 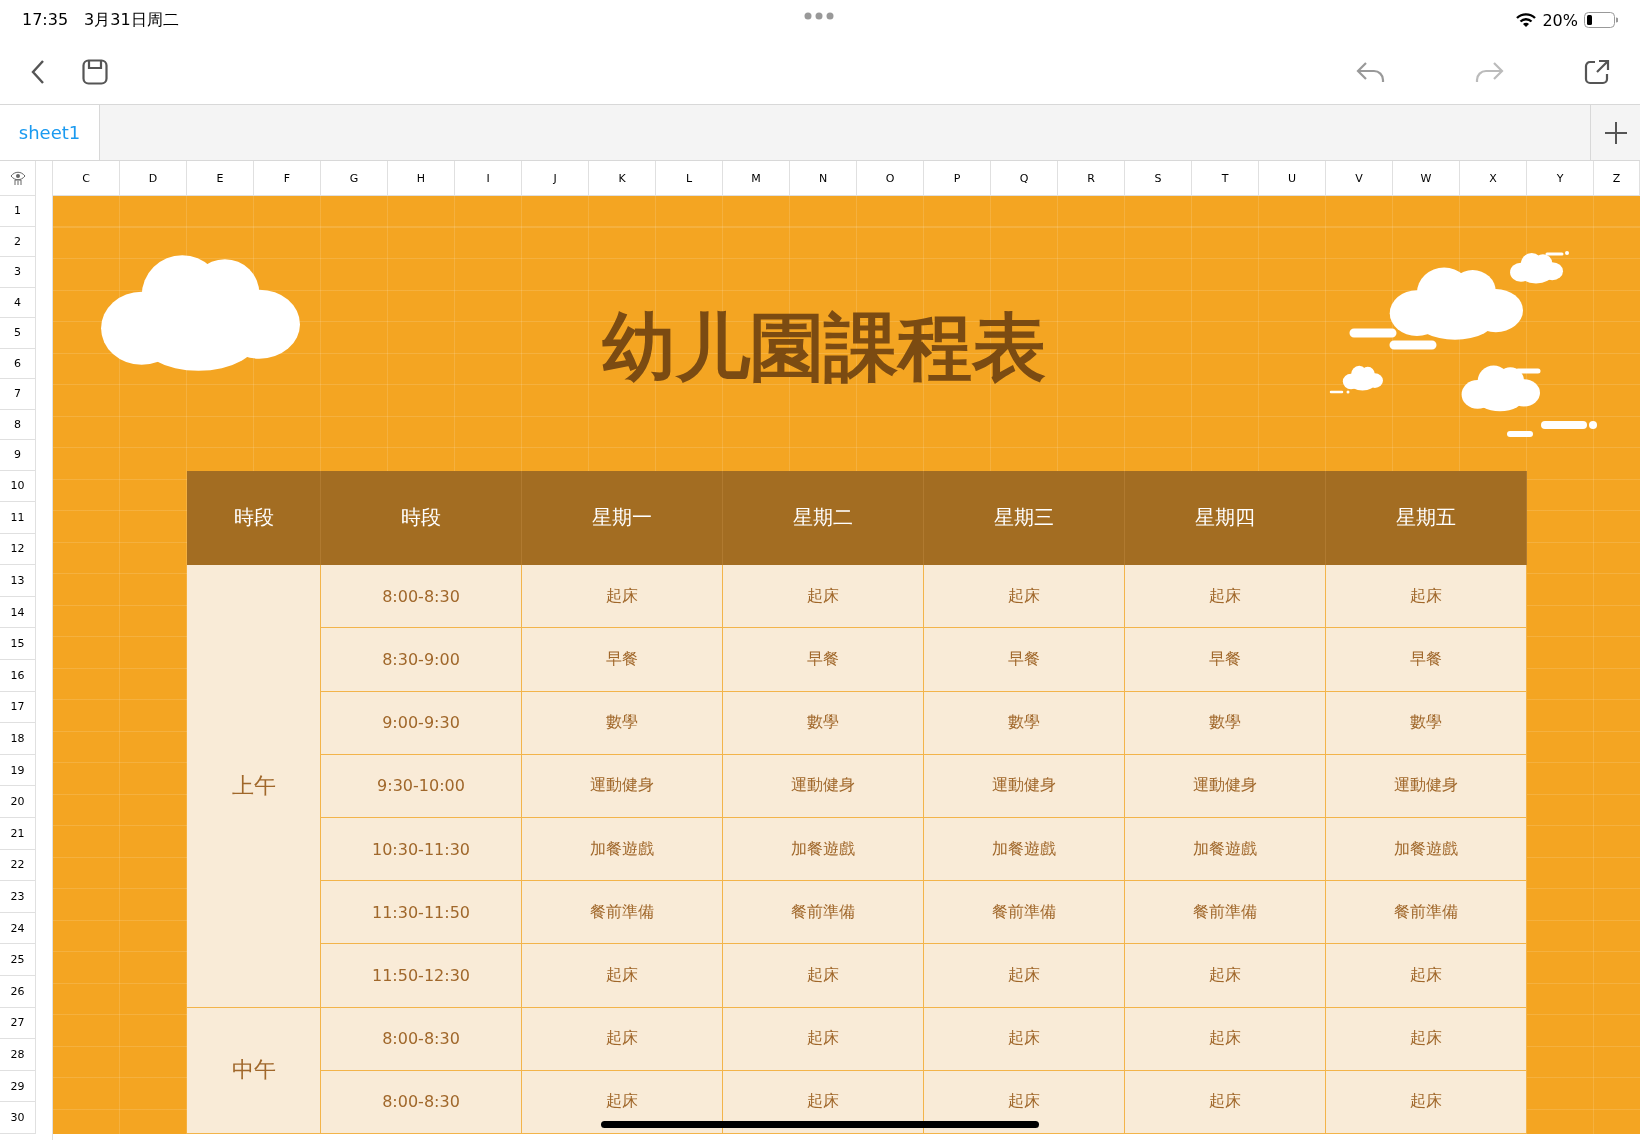 I want to click on plus-icon, so click(x=1615, y=132).